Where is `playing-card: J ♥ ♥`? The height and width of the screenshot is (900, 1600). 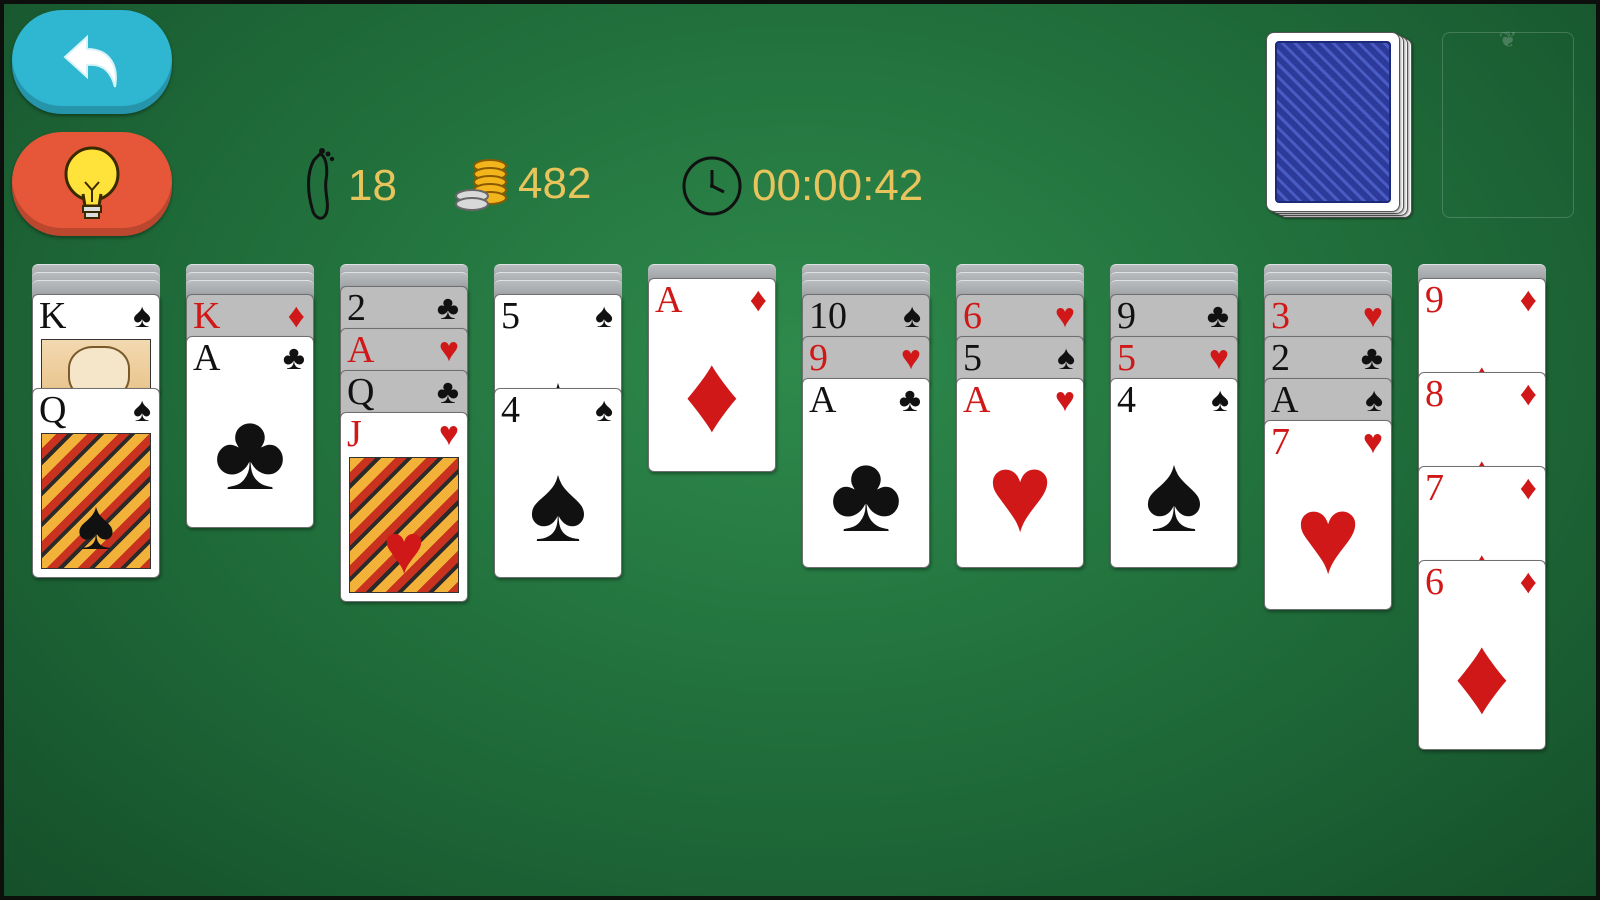
playing-card: J ♥ ♥ is located at coordinates (404, 507).